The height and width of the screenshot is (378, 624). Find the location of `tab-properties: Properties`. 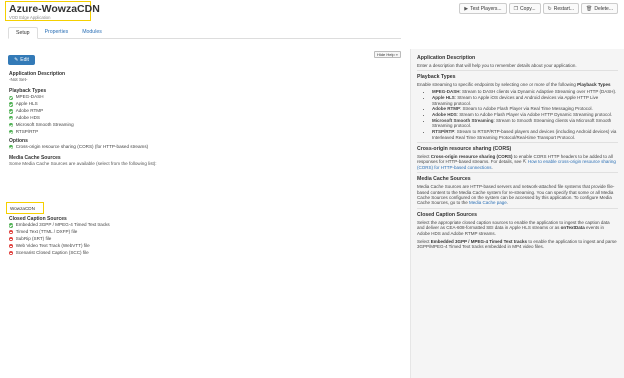

tab-properties: Properties is located at coordinates (57, 33).